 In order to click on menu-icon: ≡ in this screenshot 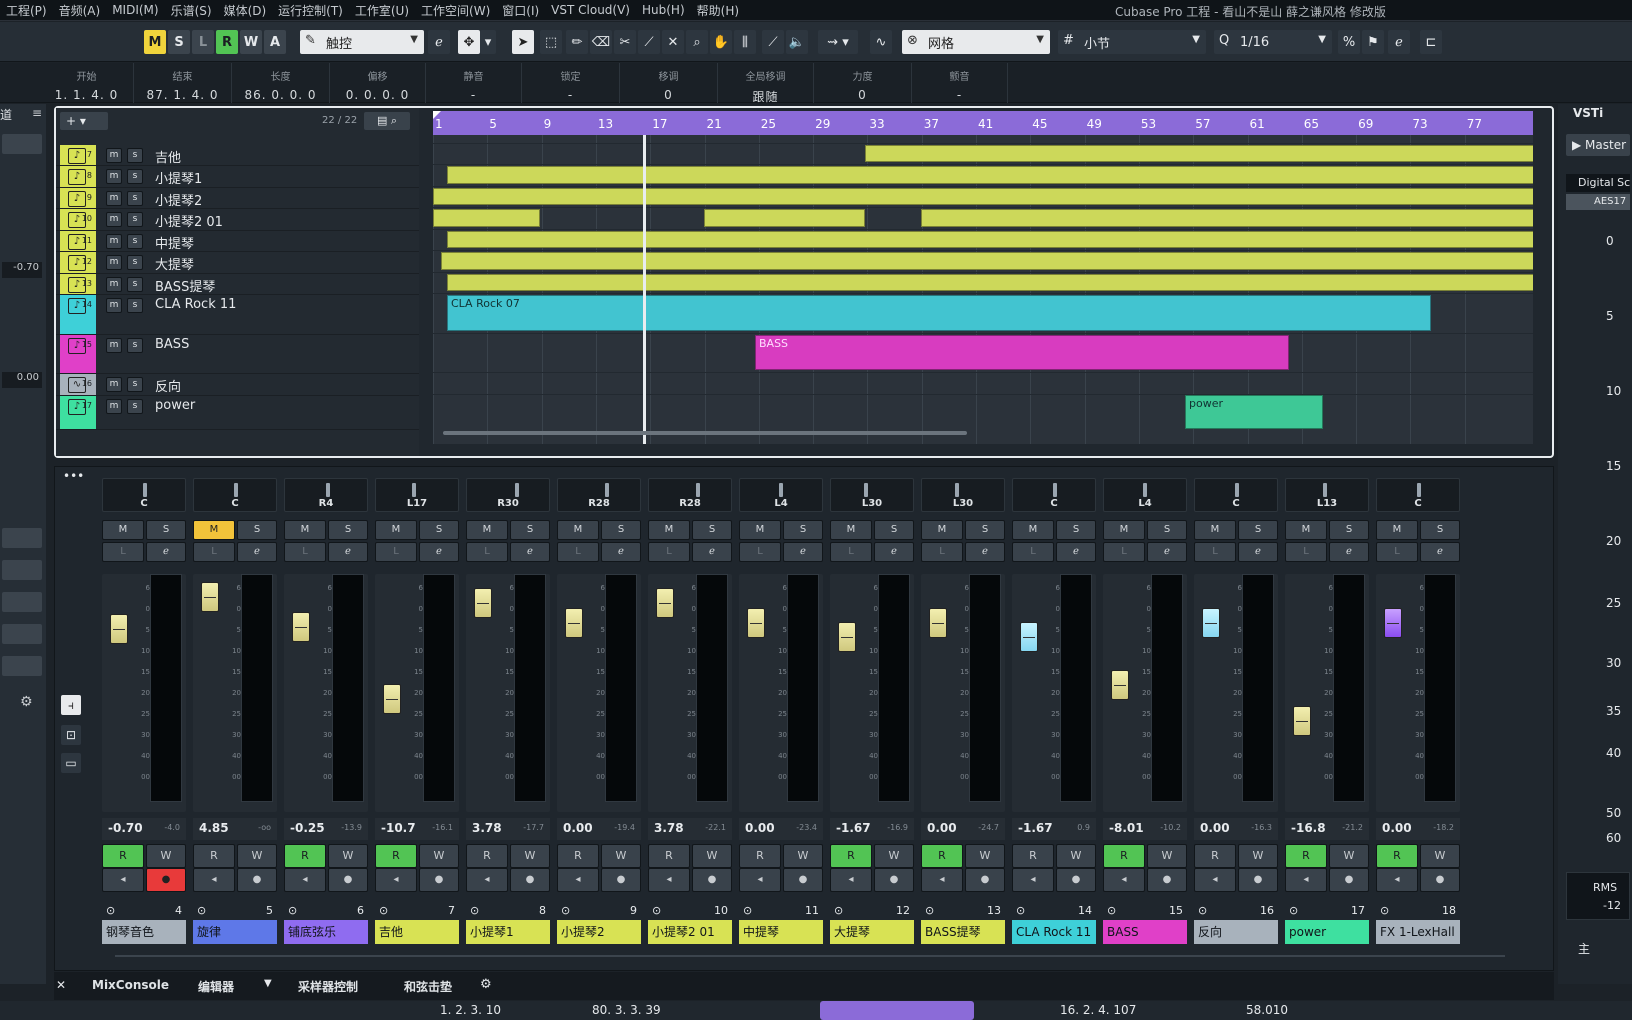, I will do `click(37, 113)`.